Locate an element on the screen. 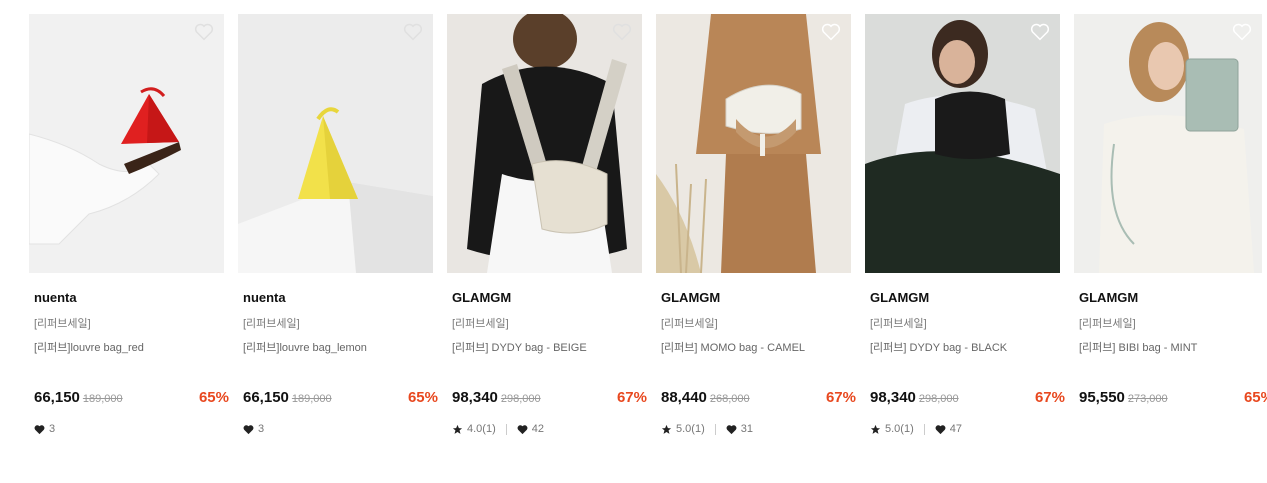 This screenshot has height=483, width=1267. sale-price: 88,440 is located at coordinates (684, 397).